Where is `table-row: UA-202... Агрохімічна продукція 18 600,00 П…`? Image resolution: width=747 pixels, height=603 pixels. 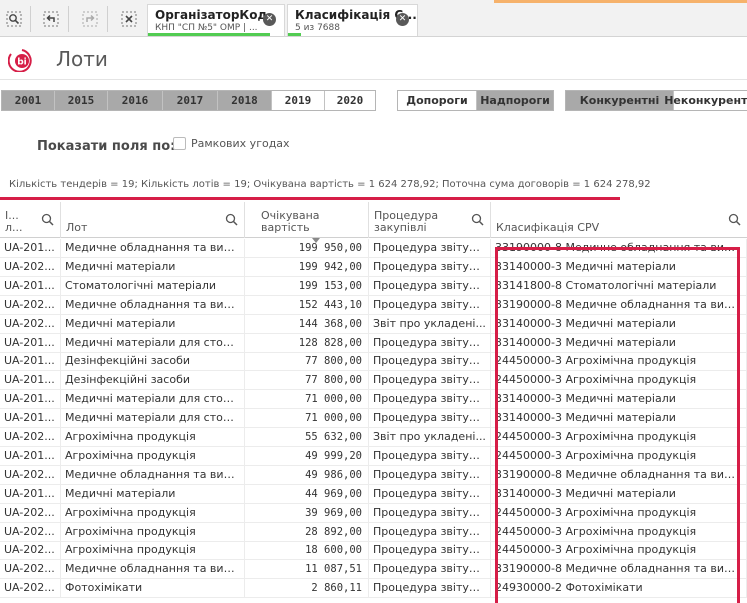 table-row: UA-202... Агрохімічна продукція 18 600,00 П… is located at coordinates (373, 551).